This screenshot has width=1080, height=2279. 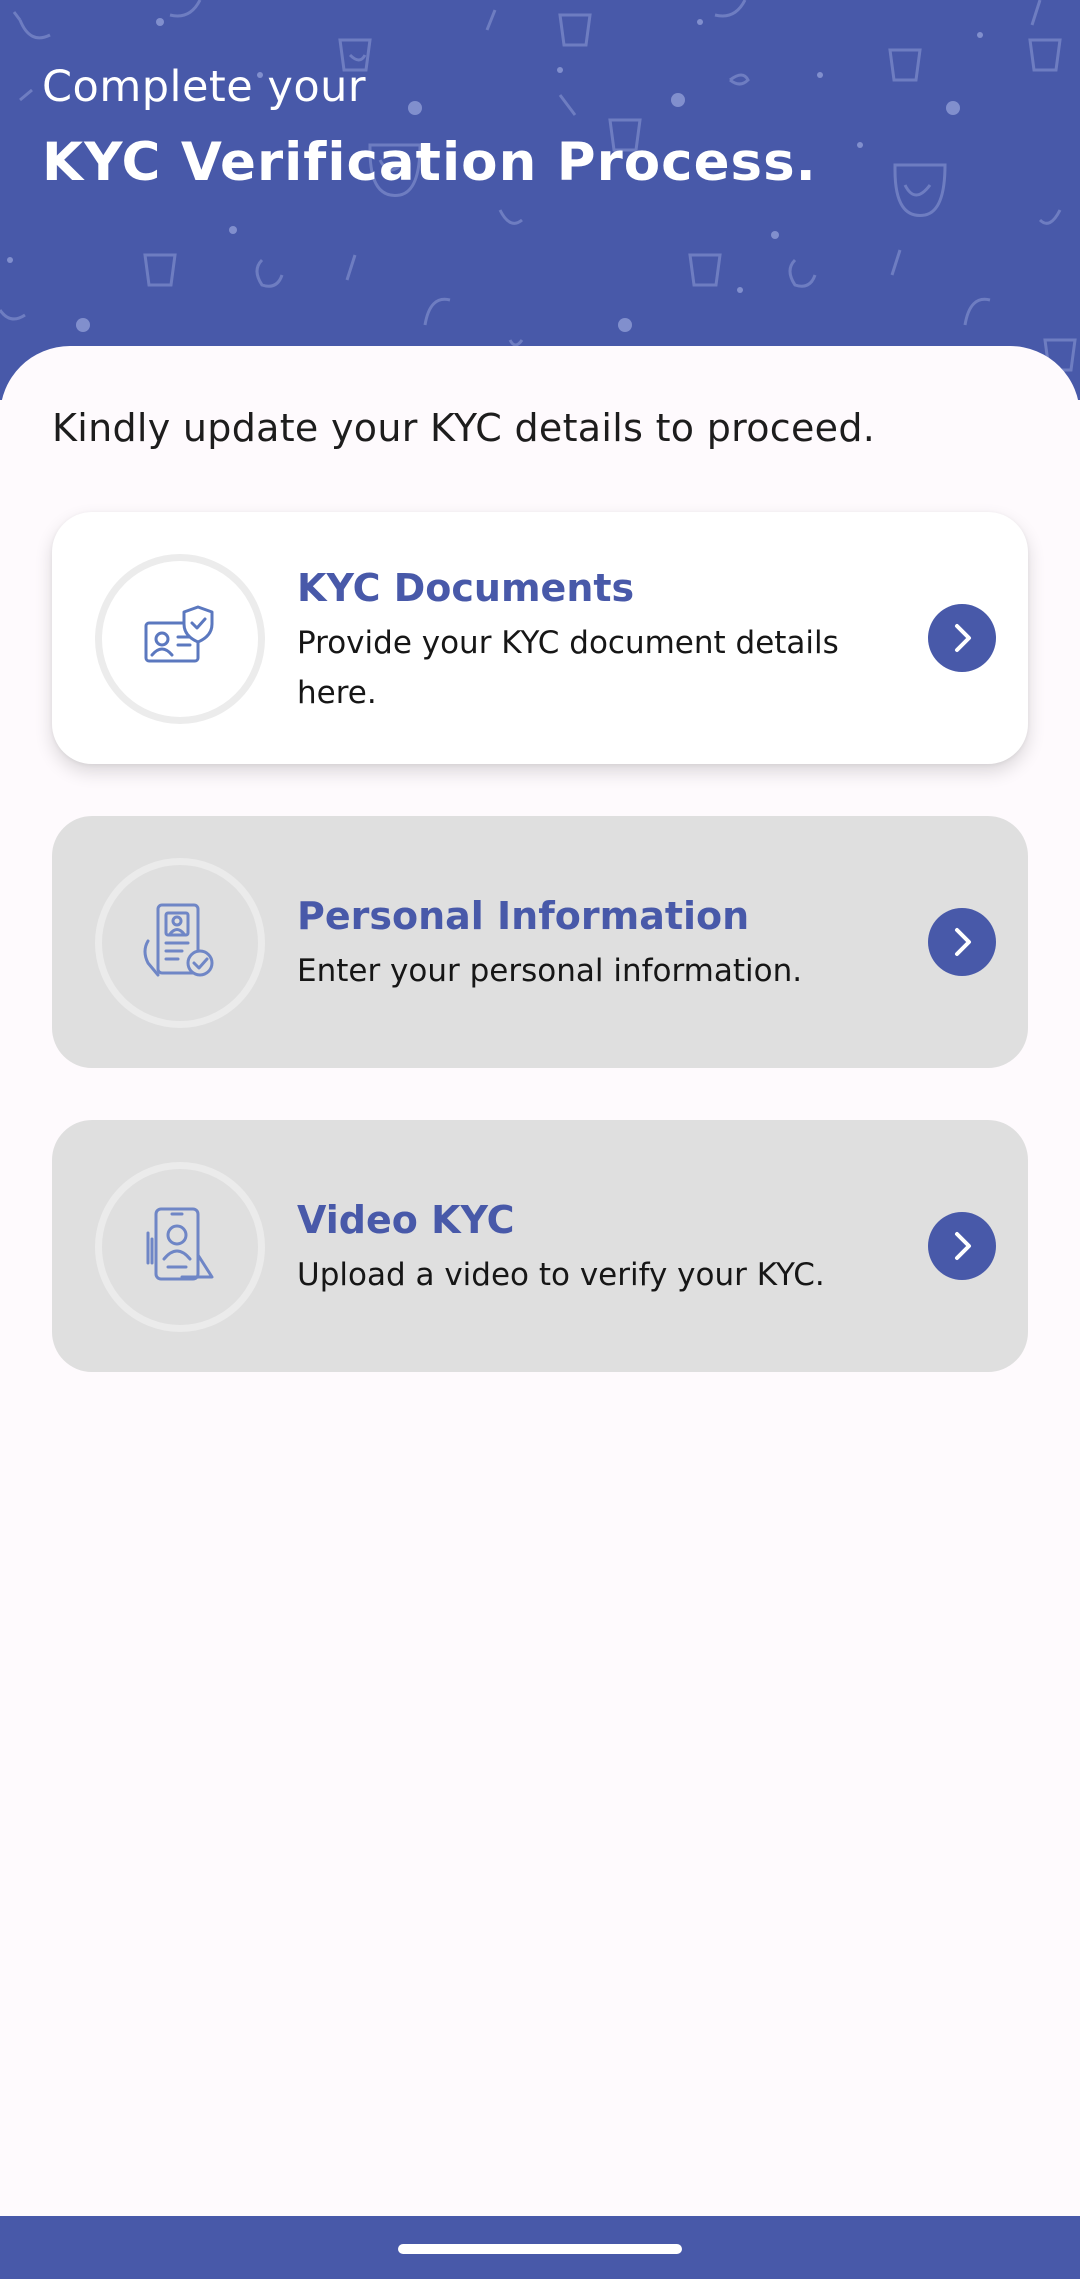 I want to click on header-subtitle: Complete your, so click(x=204, y=87).